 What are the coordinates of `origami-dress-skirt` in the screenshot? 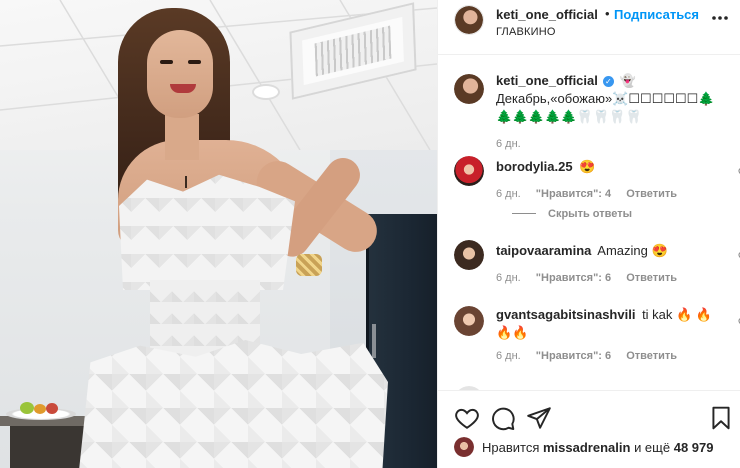 It's located at (233, 404).